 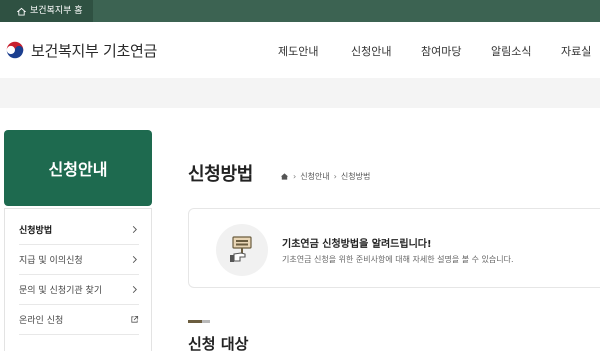 What do you see at coordinates (135, 319) in the screenshot?
I see `external-link-icon` at bounding box center [135, 319].